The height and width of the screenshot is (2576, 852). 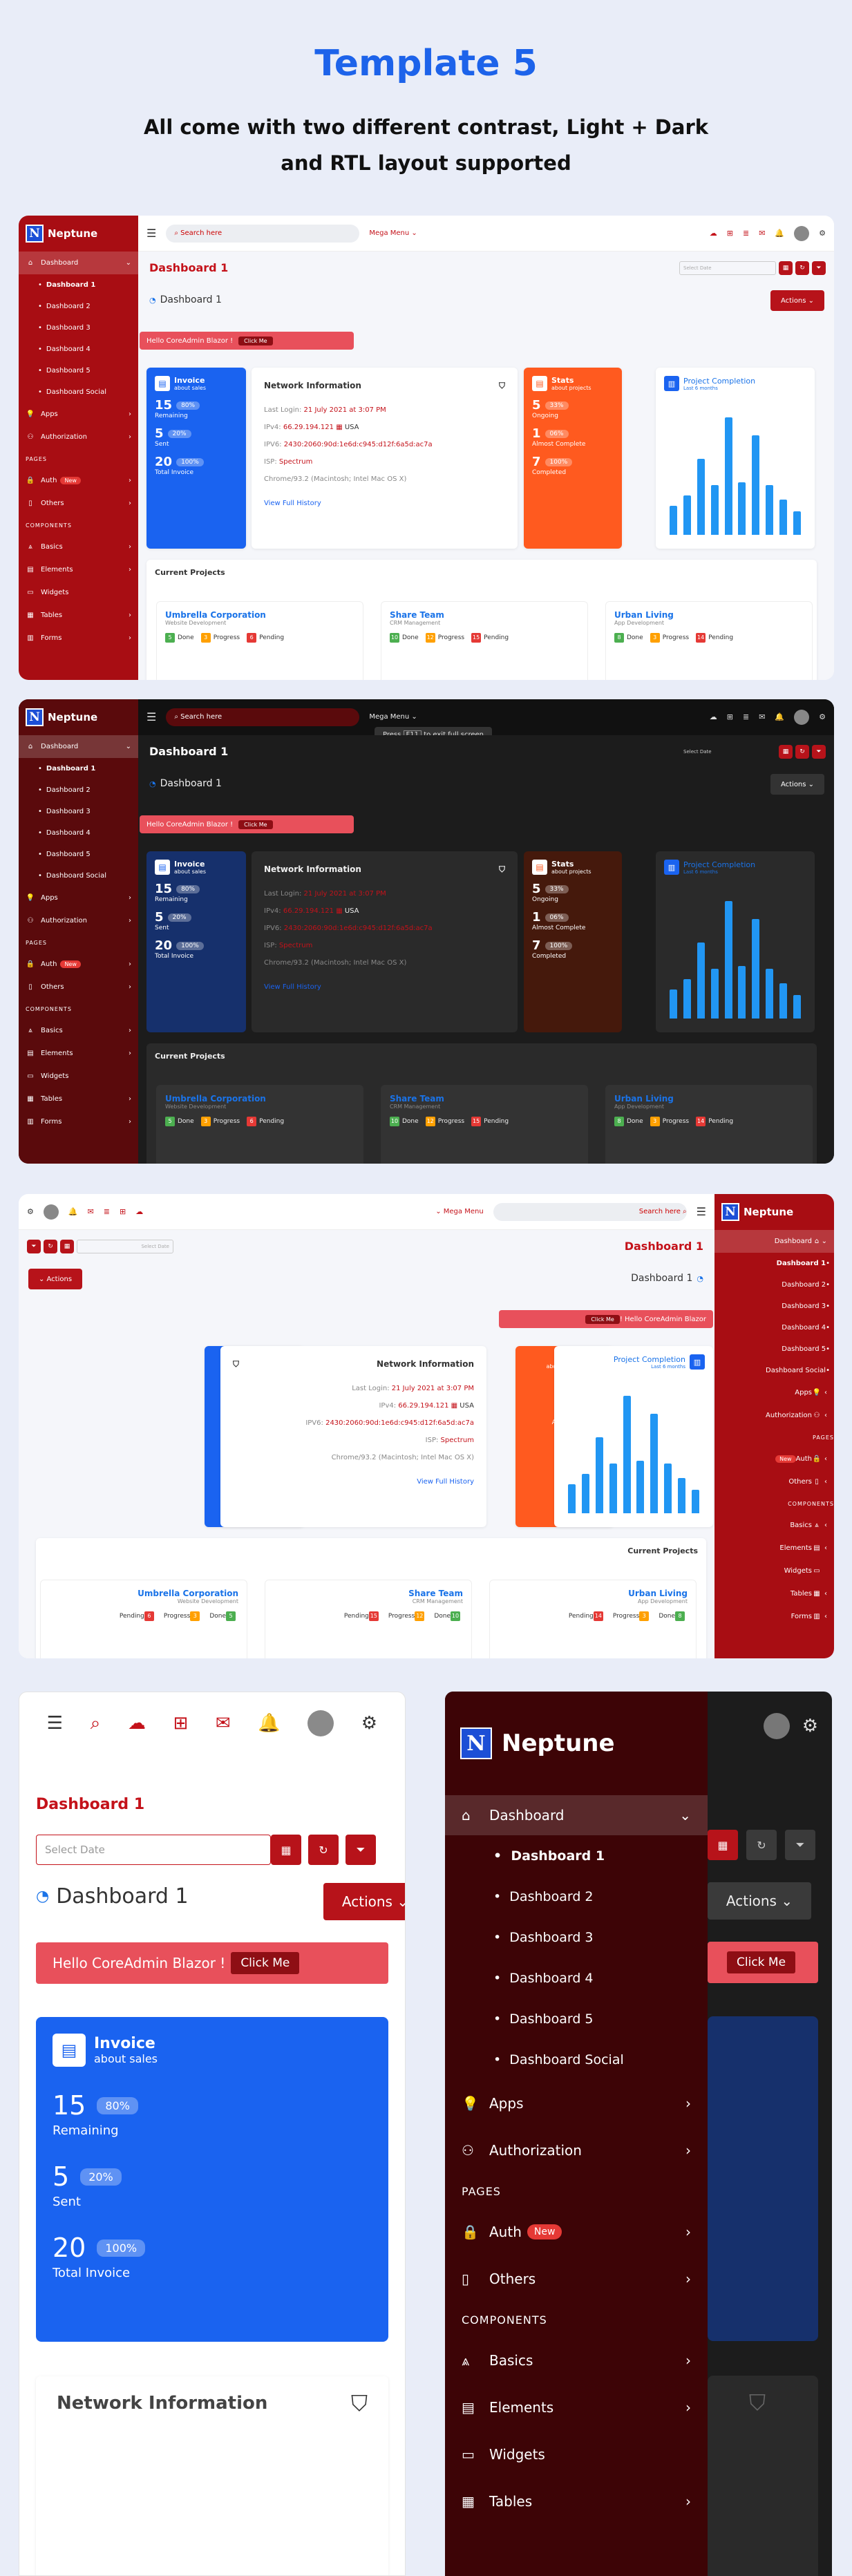 What do you see at coordinates (802, 268) in the screenshot?
I see `refresh-button: ↻` at bounding box center [802, 268].